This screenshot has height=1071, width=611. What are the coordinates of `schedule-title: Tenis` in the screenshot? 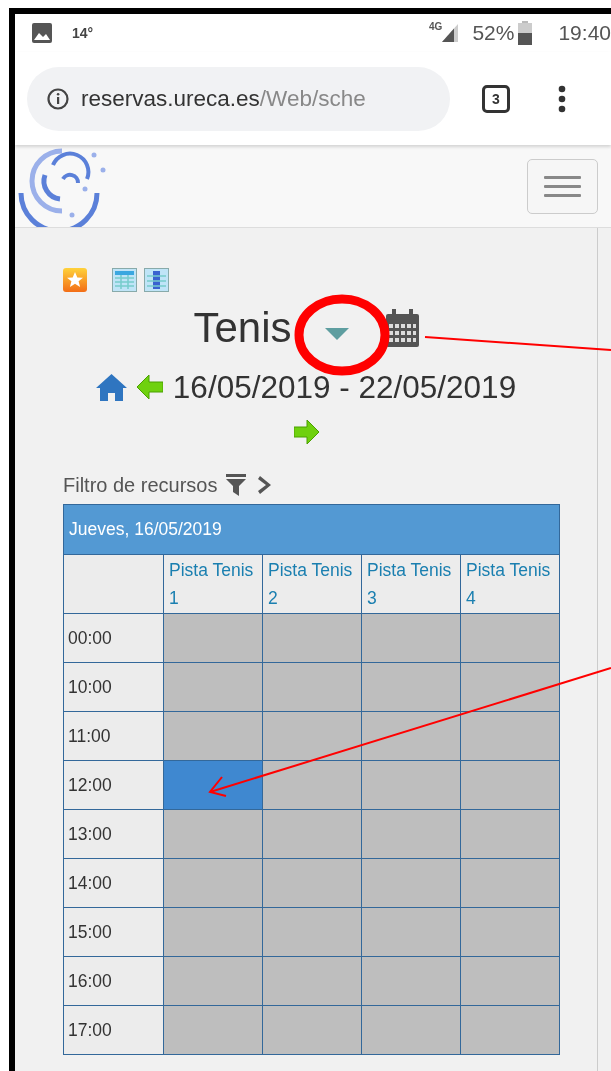 It's located at (242, 328).